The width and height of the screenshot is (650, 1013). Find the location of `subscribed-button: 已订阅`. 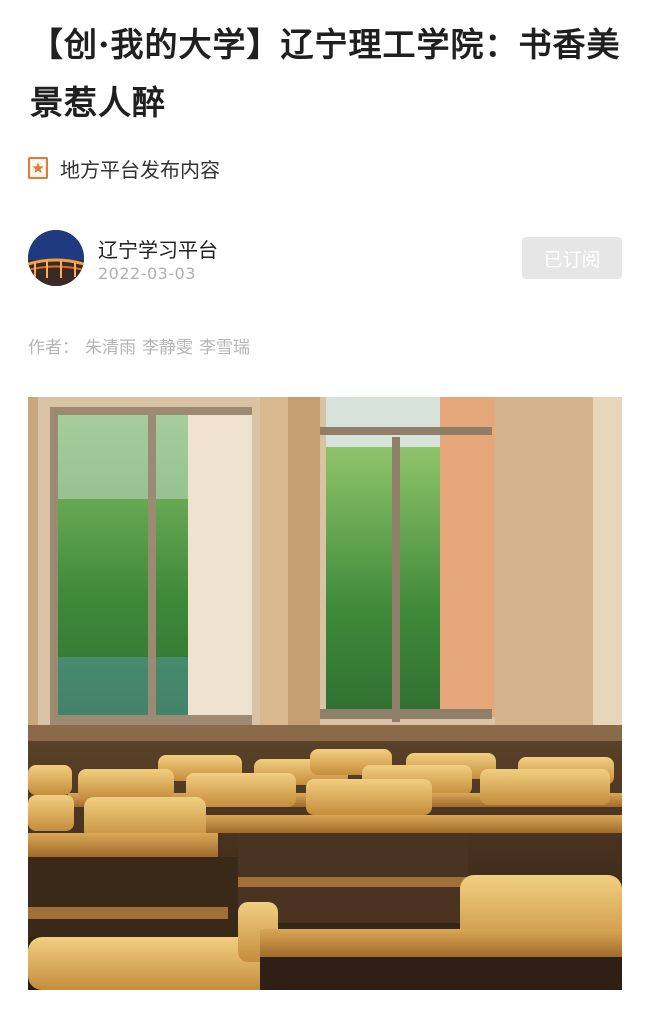

subscribed-button: 已订阅 is located at coordinates (572, 258).